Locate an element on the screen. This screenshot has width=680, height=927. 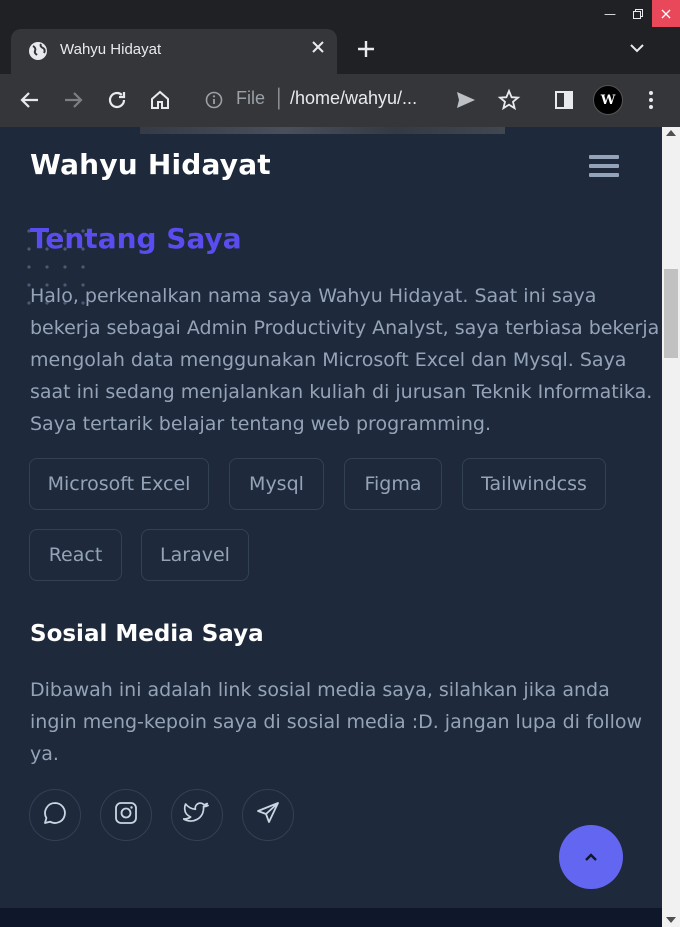
chevron-up-icon is located at coordinates (591, 857).